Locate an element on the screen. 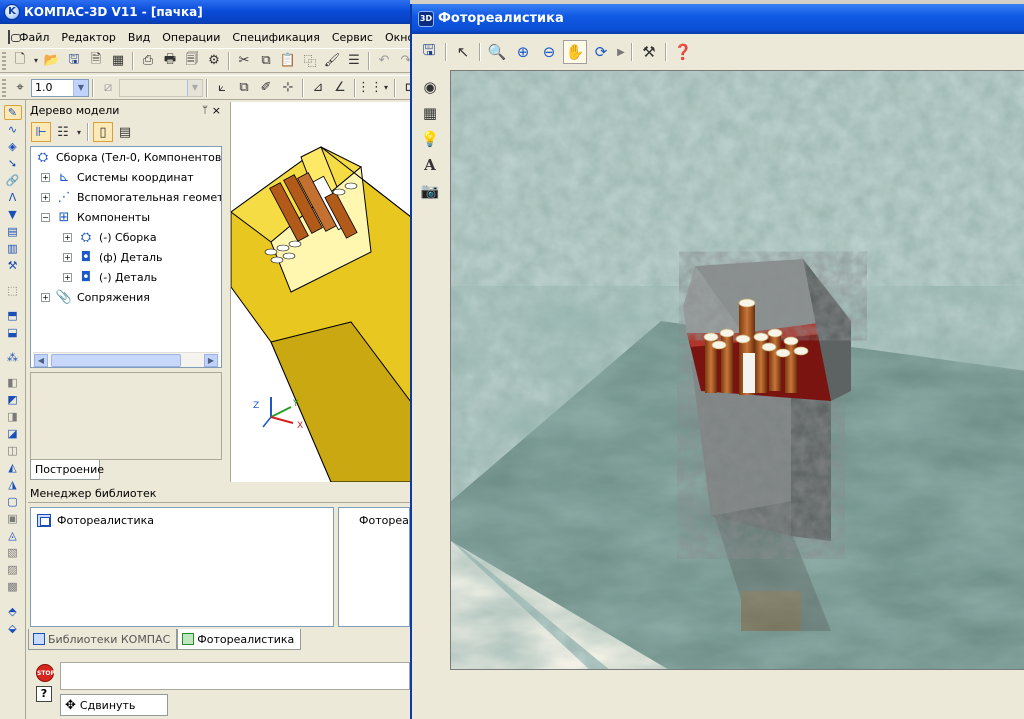 The image size is (1024, 719). library-icon: ▦ is located at coordinates (118, 61).